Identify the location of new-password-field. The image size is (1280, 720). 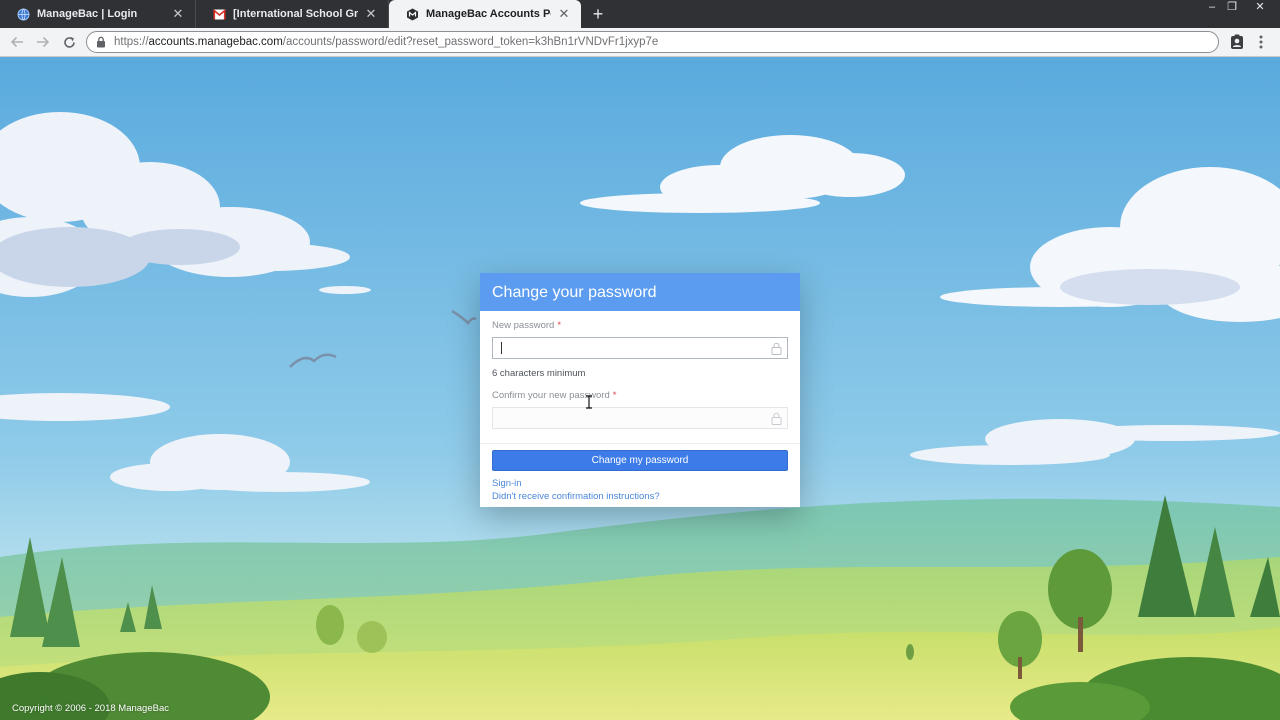
(640, 348).